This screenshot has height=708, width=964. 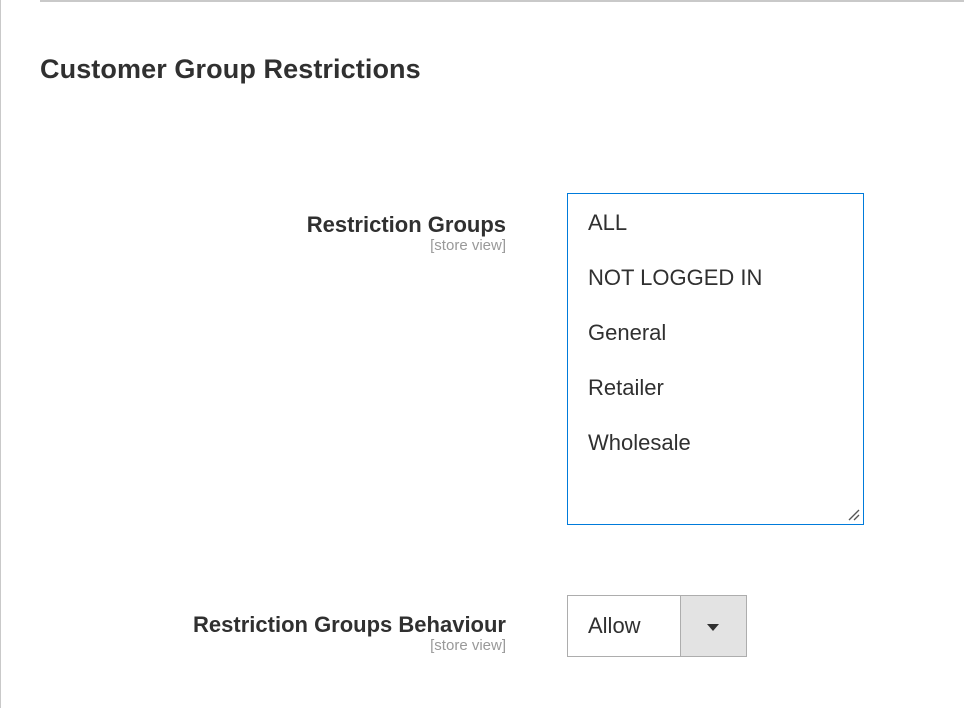 I want to click on section-top-divider, so click(x=502, y=1).